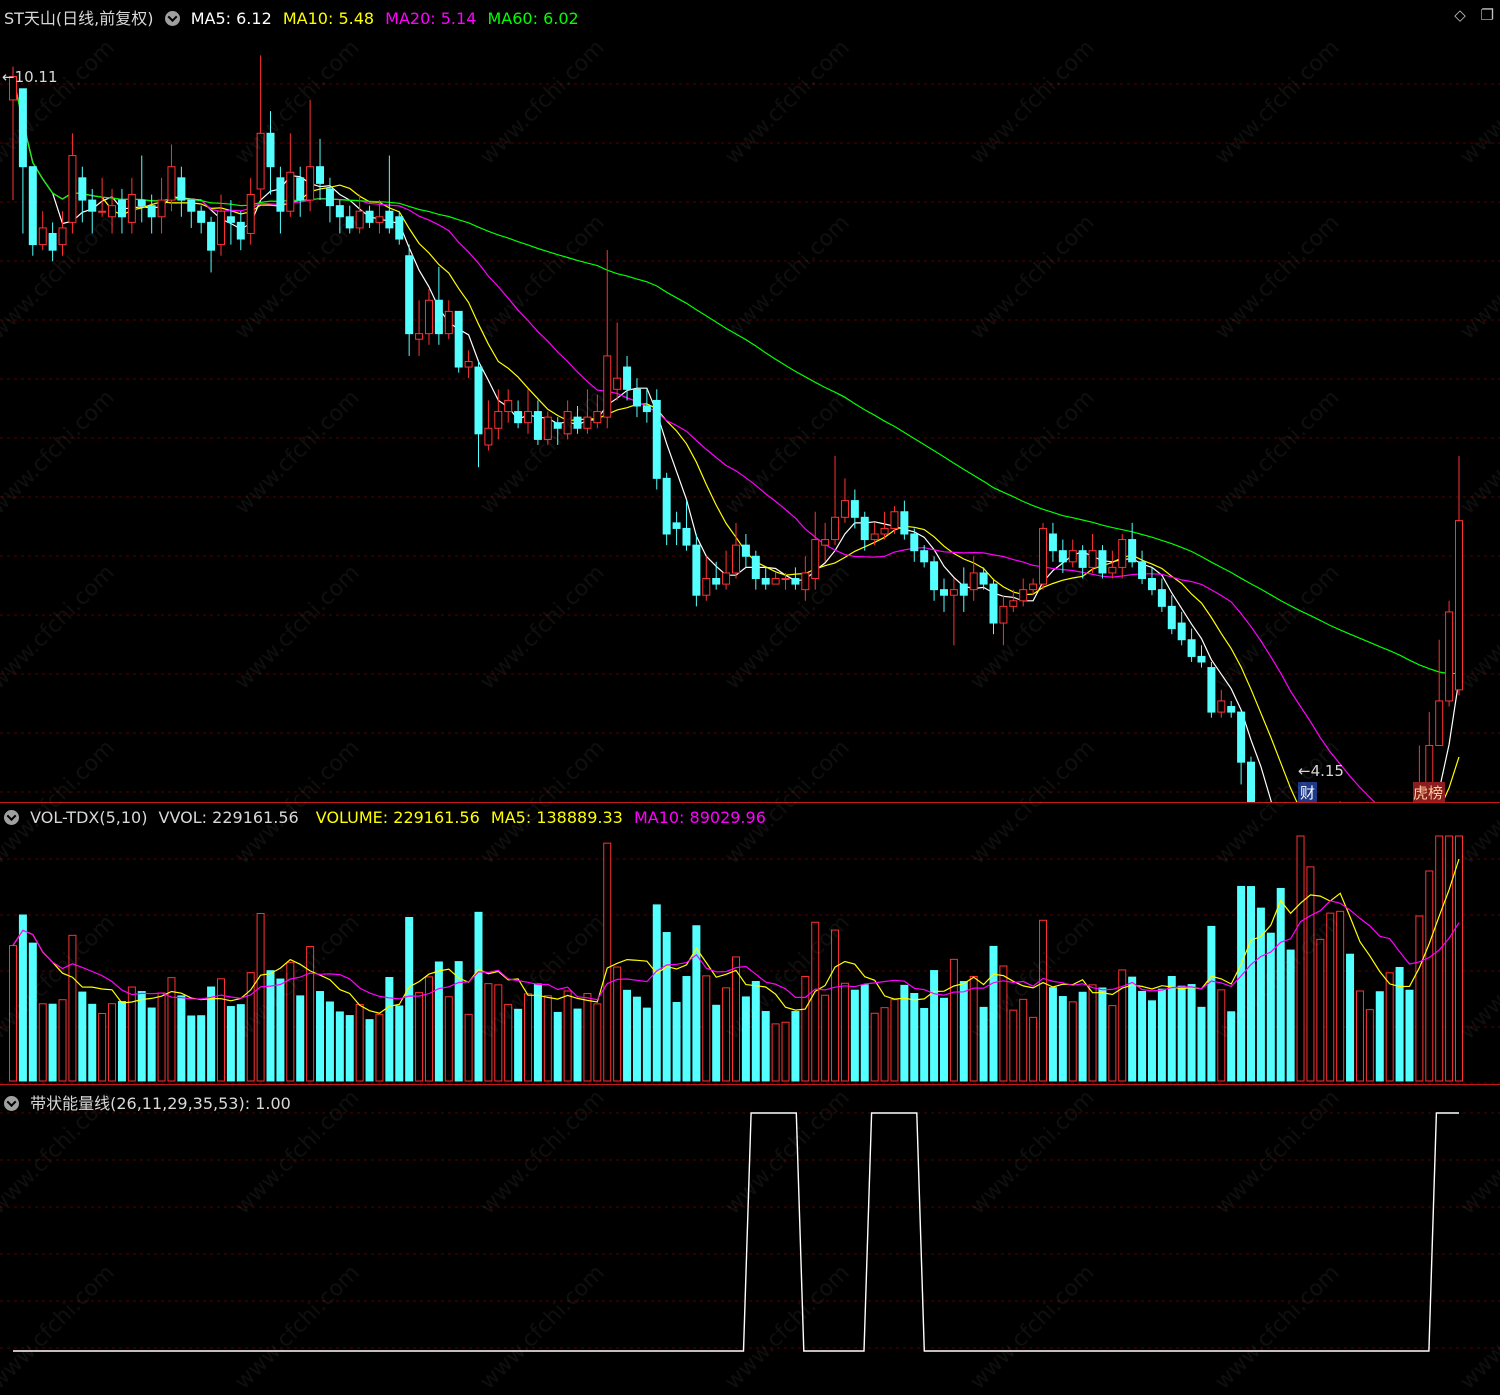  Describe the element at coordinates (267, 1103) in the screenshot. I see `band-indicator-value: : 1.00` at that location.